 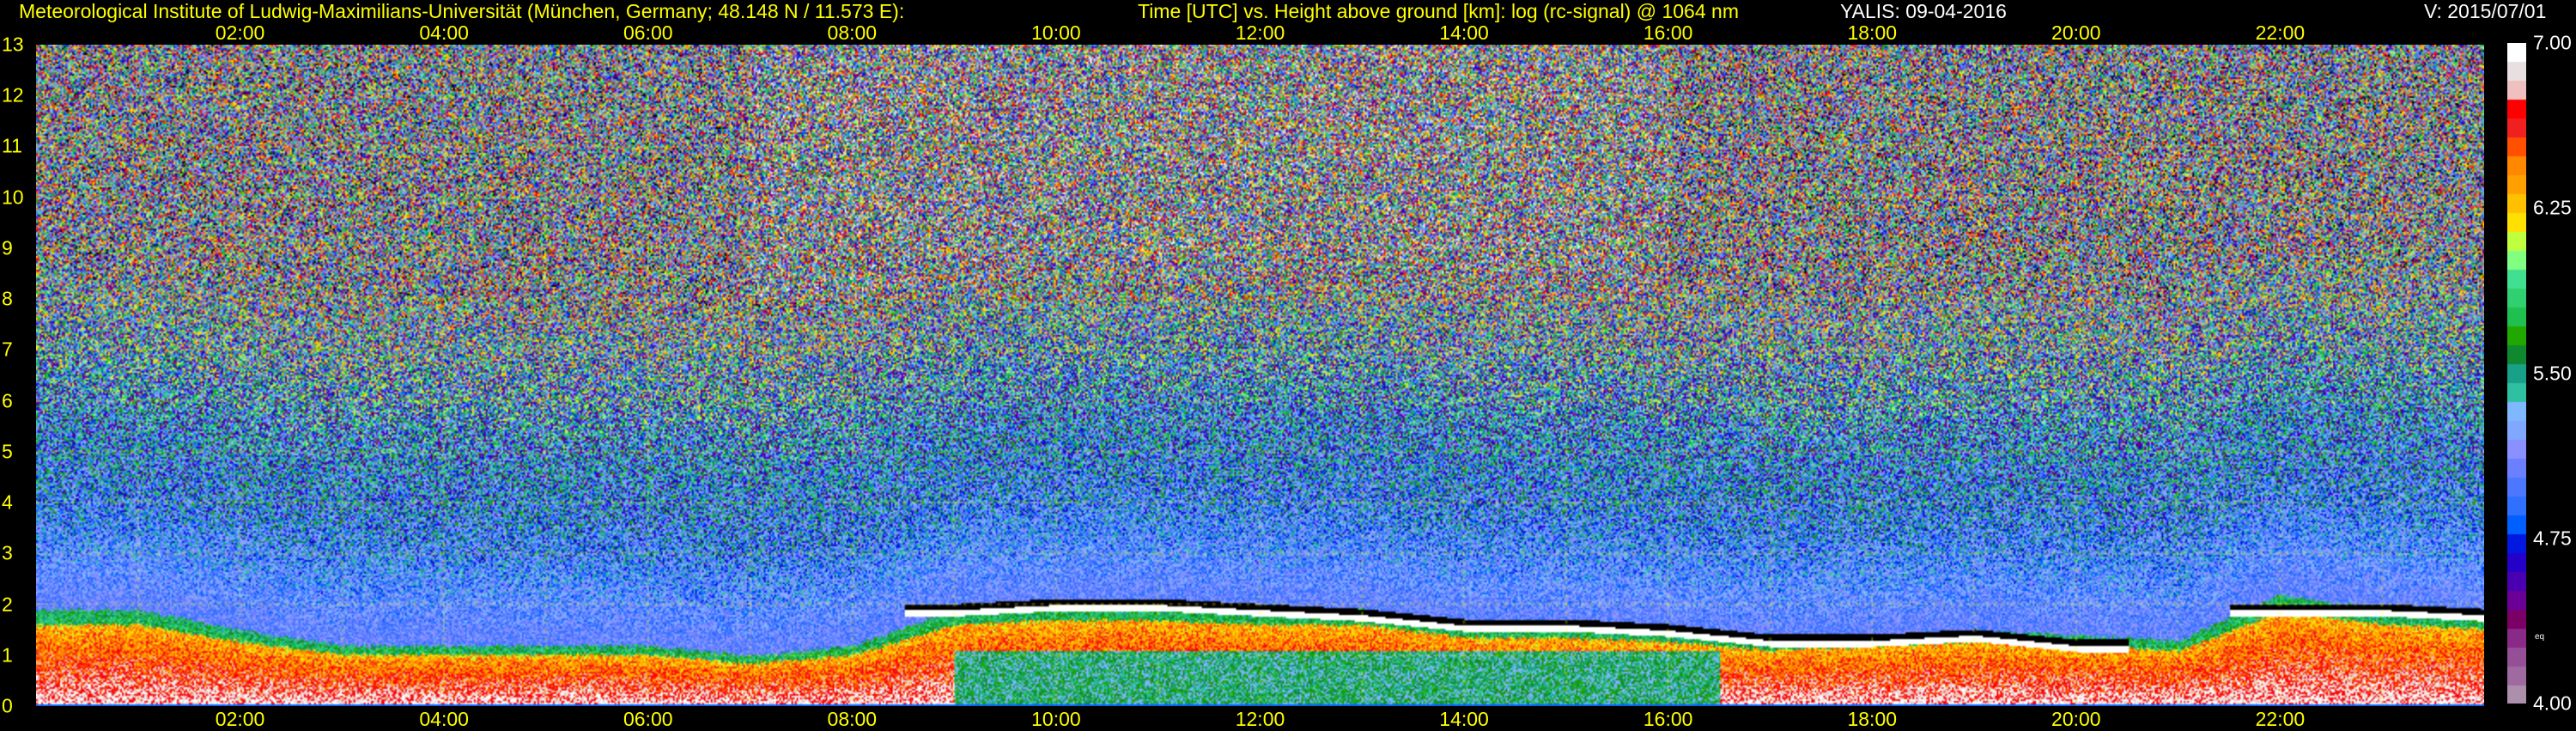 I want to click on colorbar-tick-label: 7.00, so click(x=2552, y=43).